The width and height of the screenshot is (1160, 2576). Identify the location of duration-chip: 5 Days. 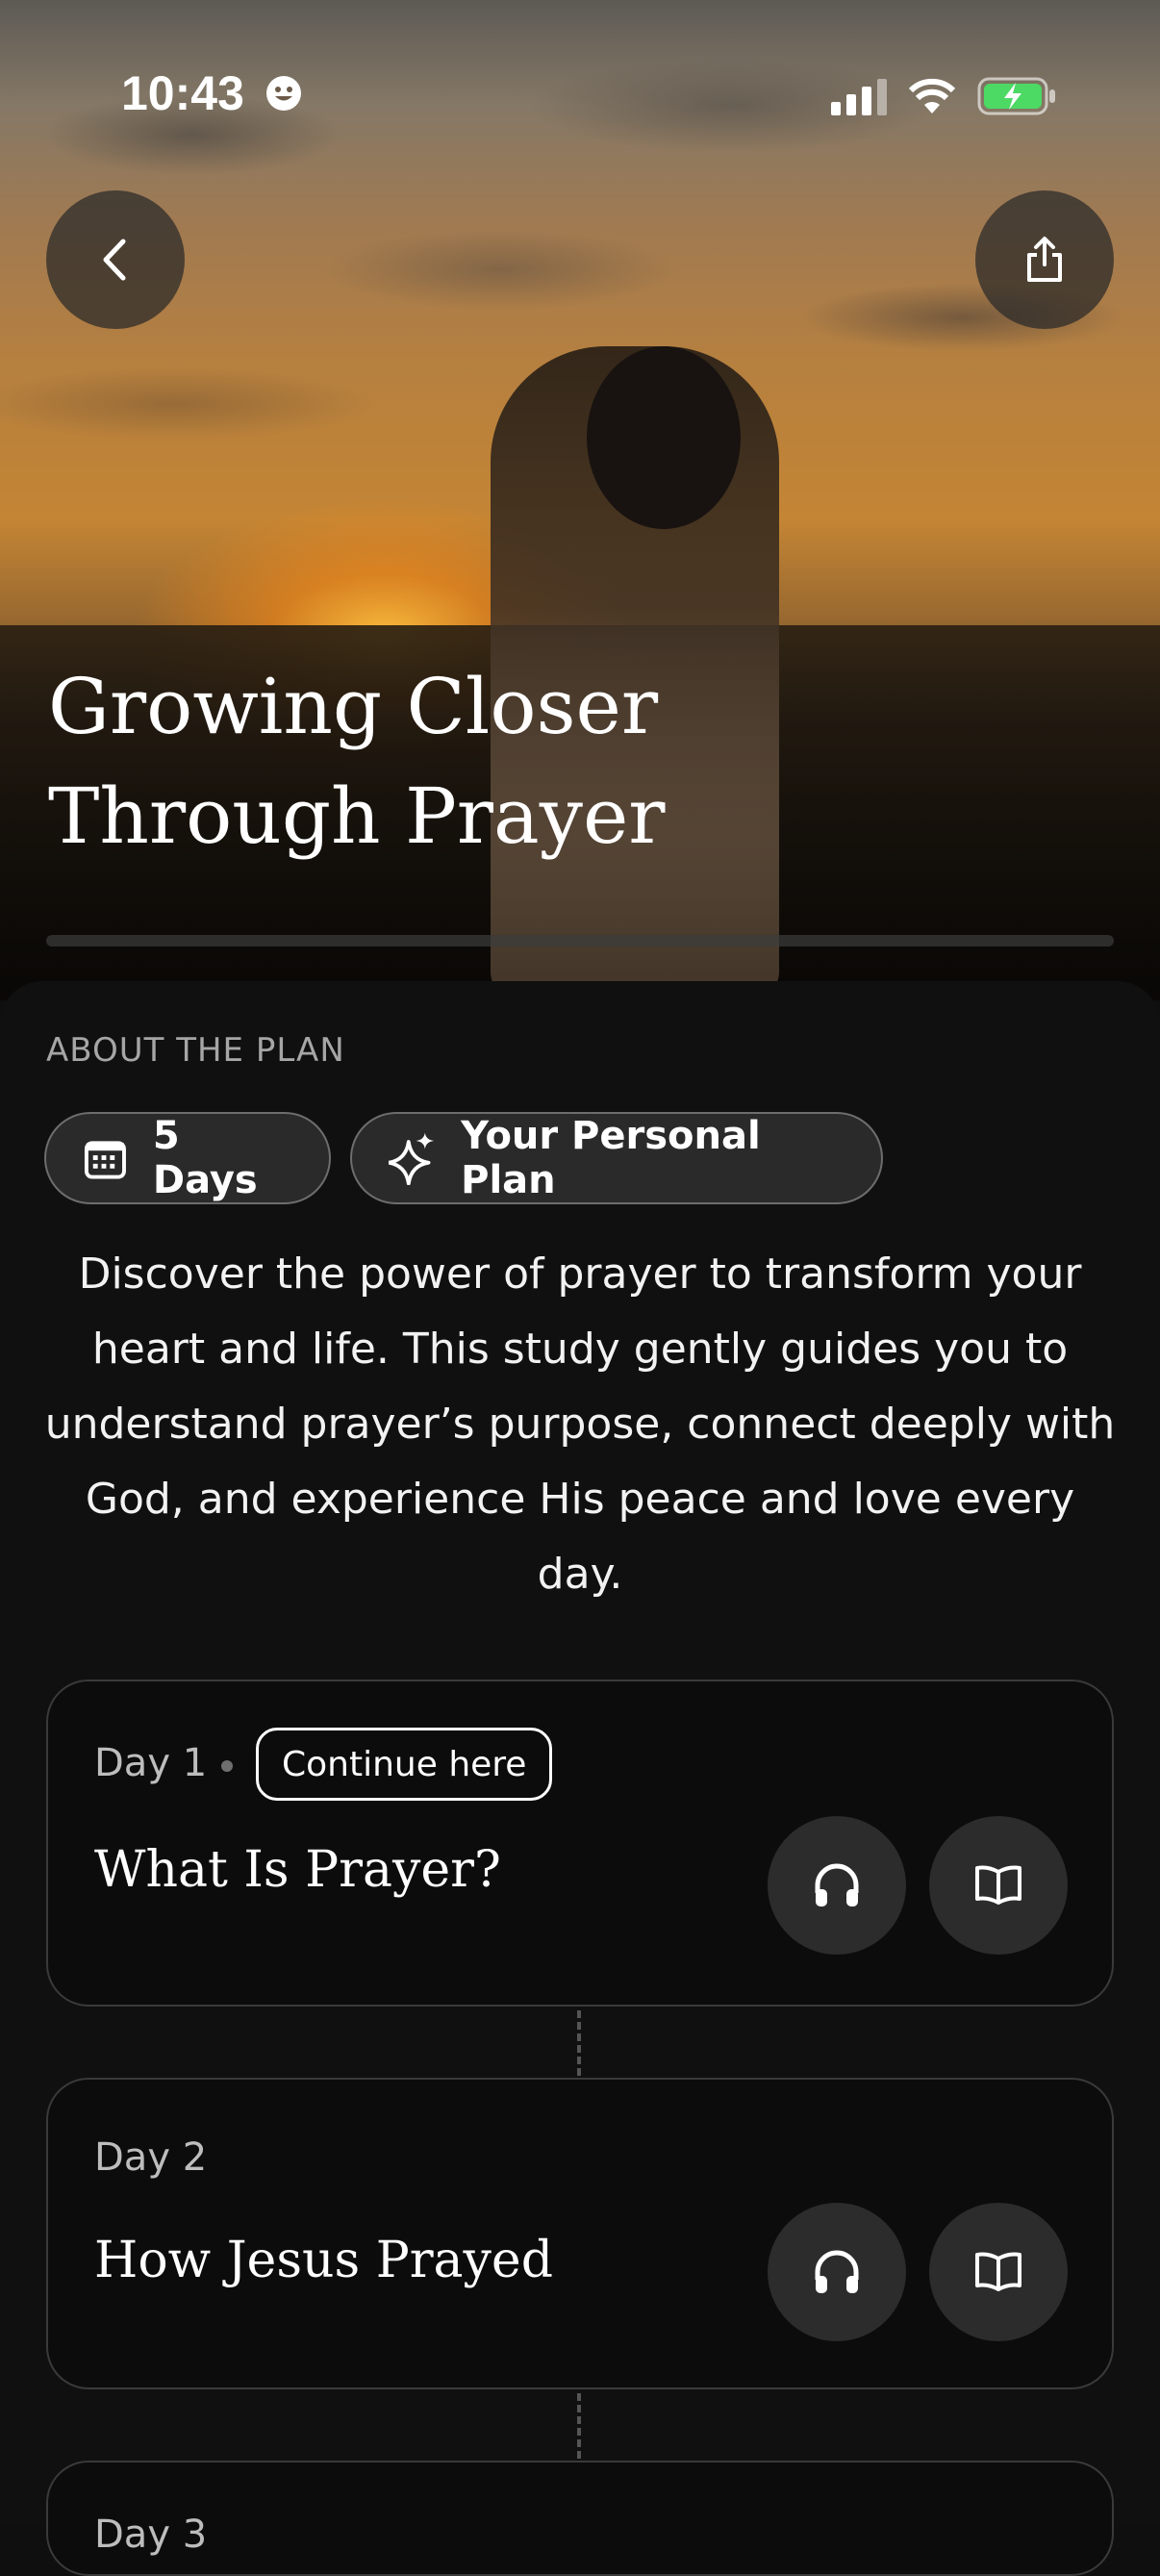
(187, 1158).